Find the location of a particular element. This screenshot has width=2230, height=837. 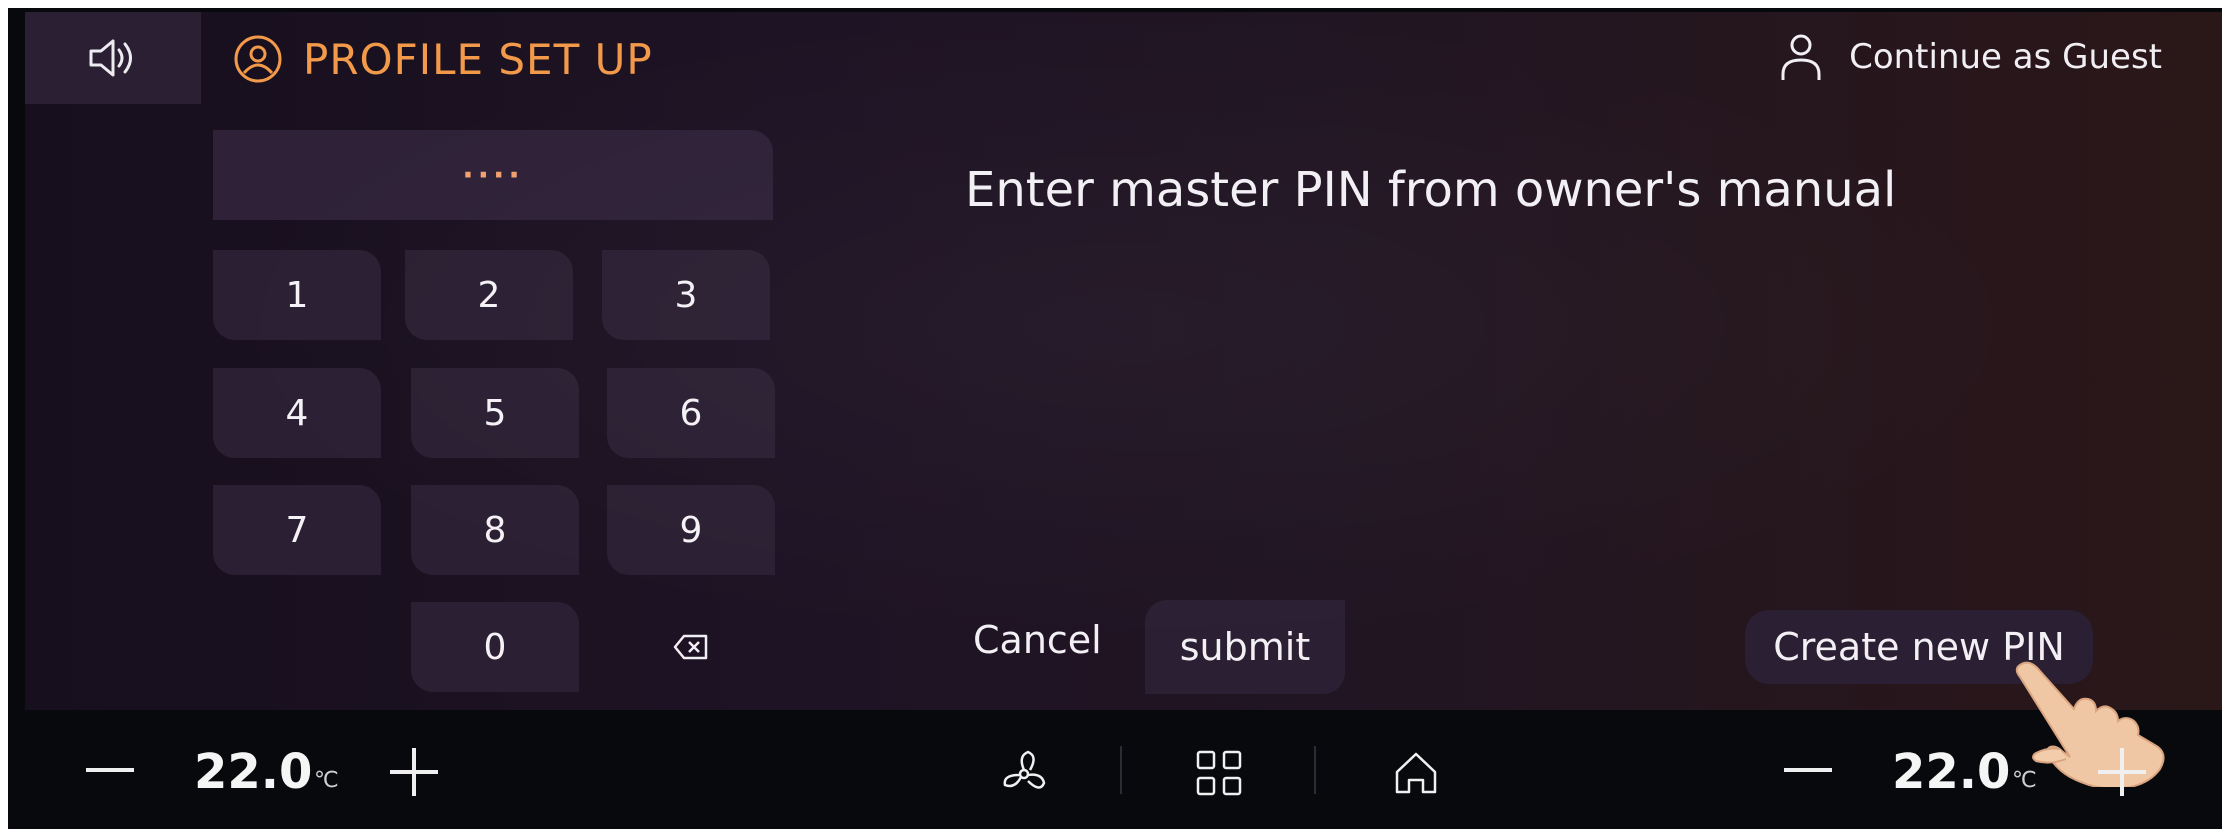

user-circle-icon is located at coordinates (258, 59).